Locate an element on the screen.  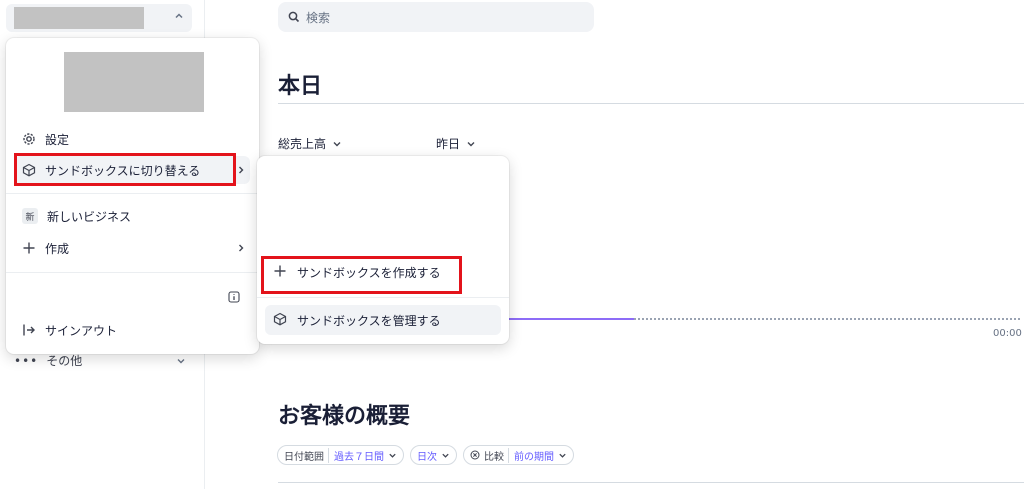
filter-bar: 日付範囲 過去７日間 日次 比較 前の期間 is located at coordinates (425, 455).